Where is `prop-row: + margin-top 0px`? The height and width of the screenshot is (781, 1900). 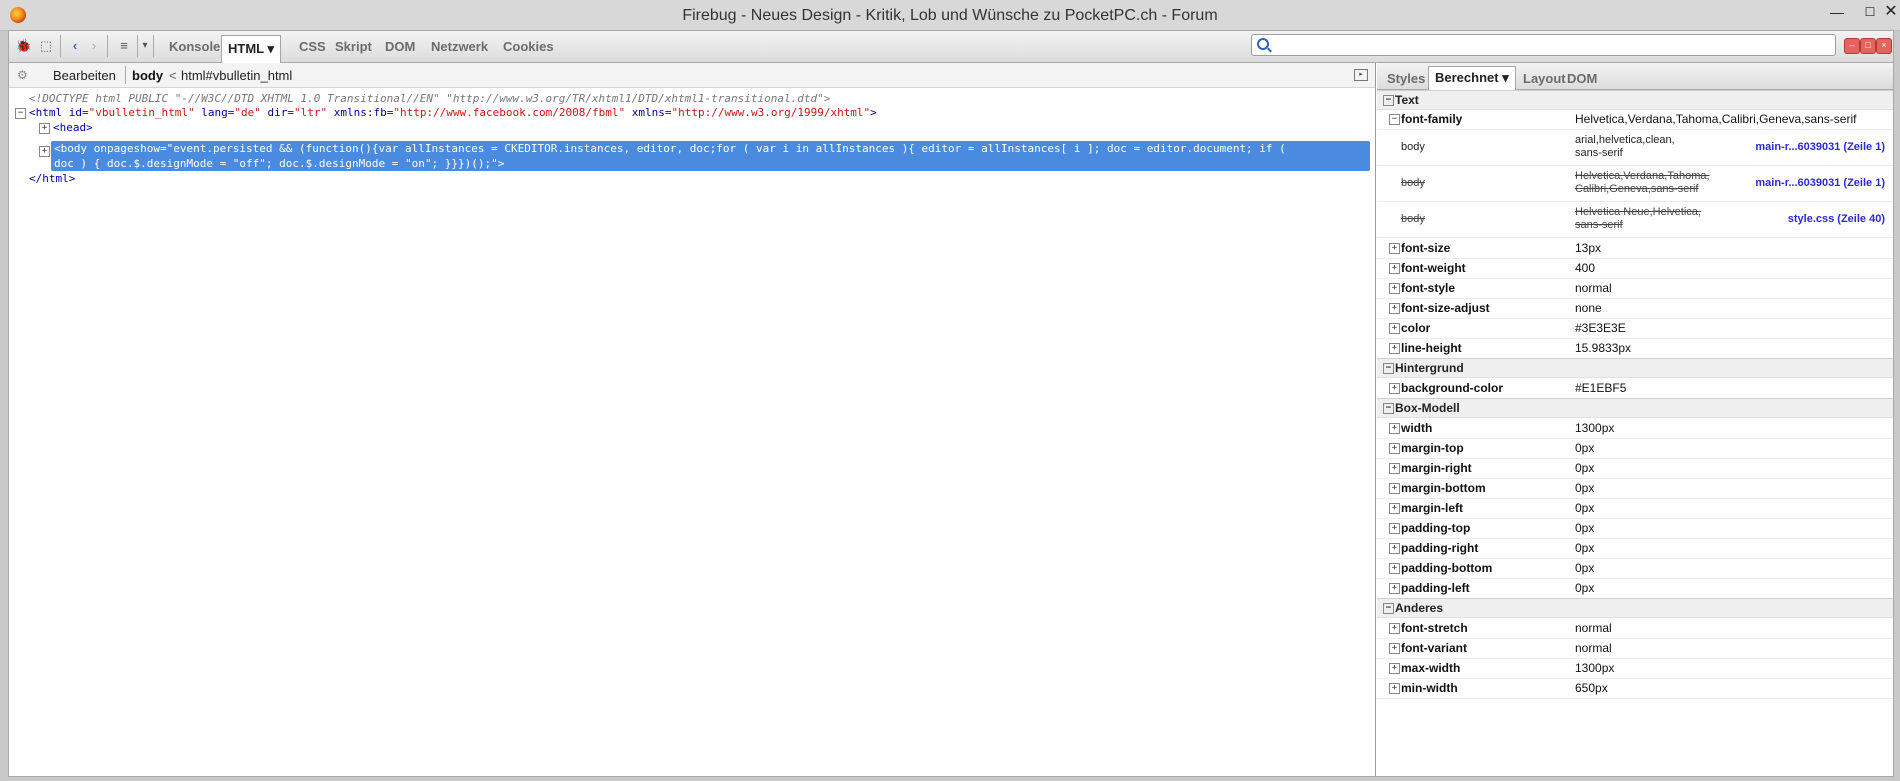
prop-row: + margin-top 0px is located at coordinates (1635, 448).